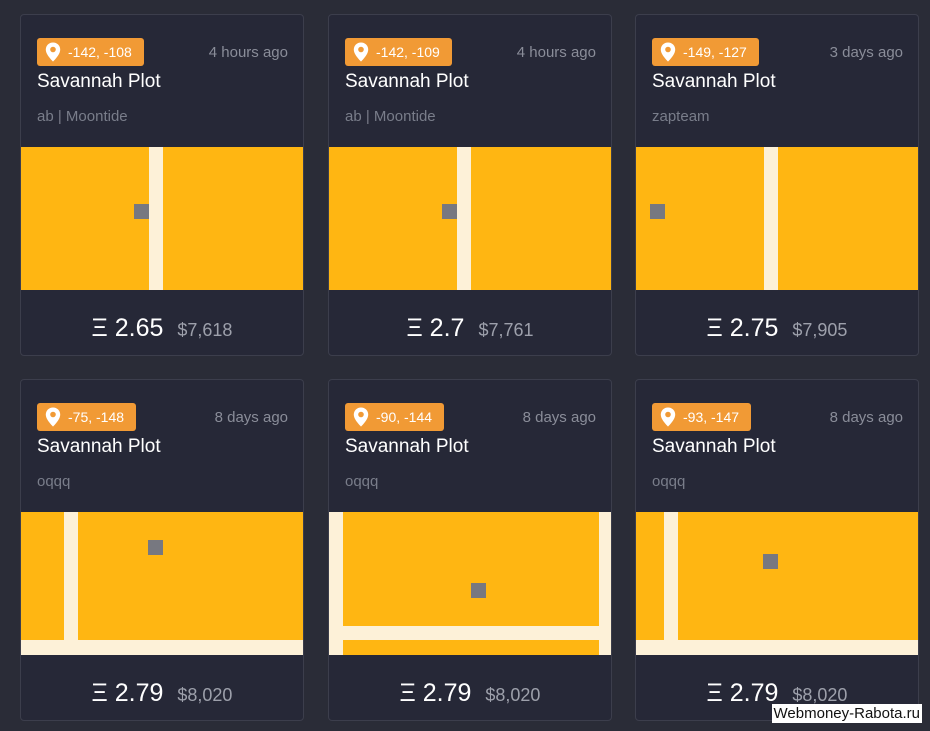 Image resolution: width=930 pixels, height=731 pixels. I want to click on price-row: Ξ 2.75 $7,905, so click(777, 328).